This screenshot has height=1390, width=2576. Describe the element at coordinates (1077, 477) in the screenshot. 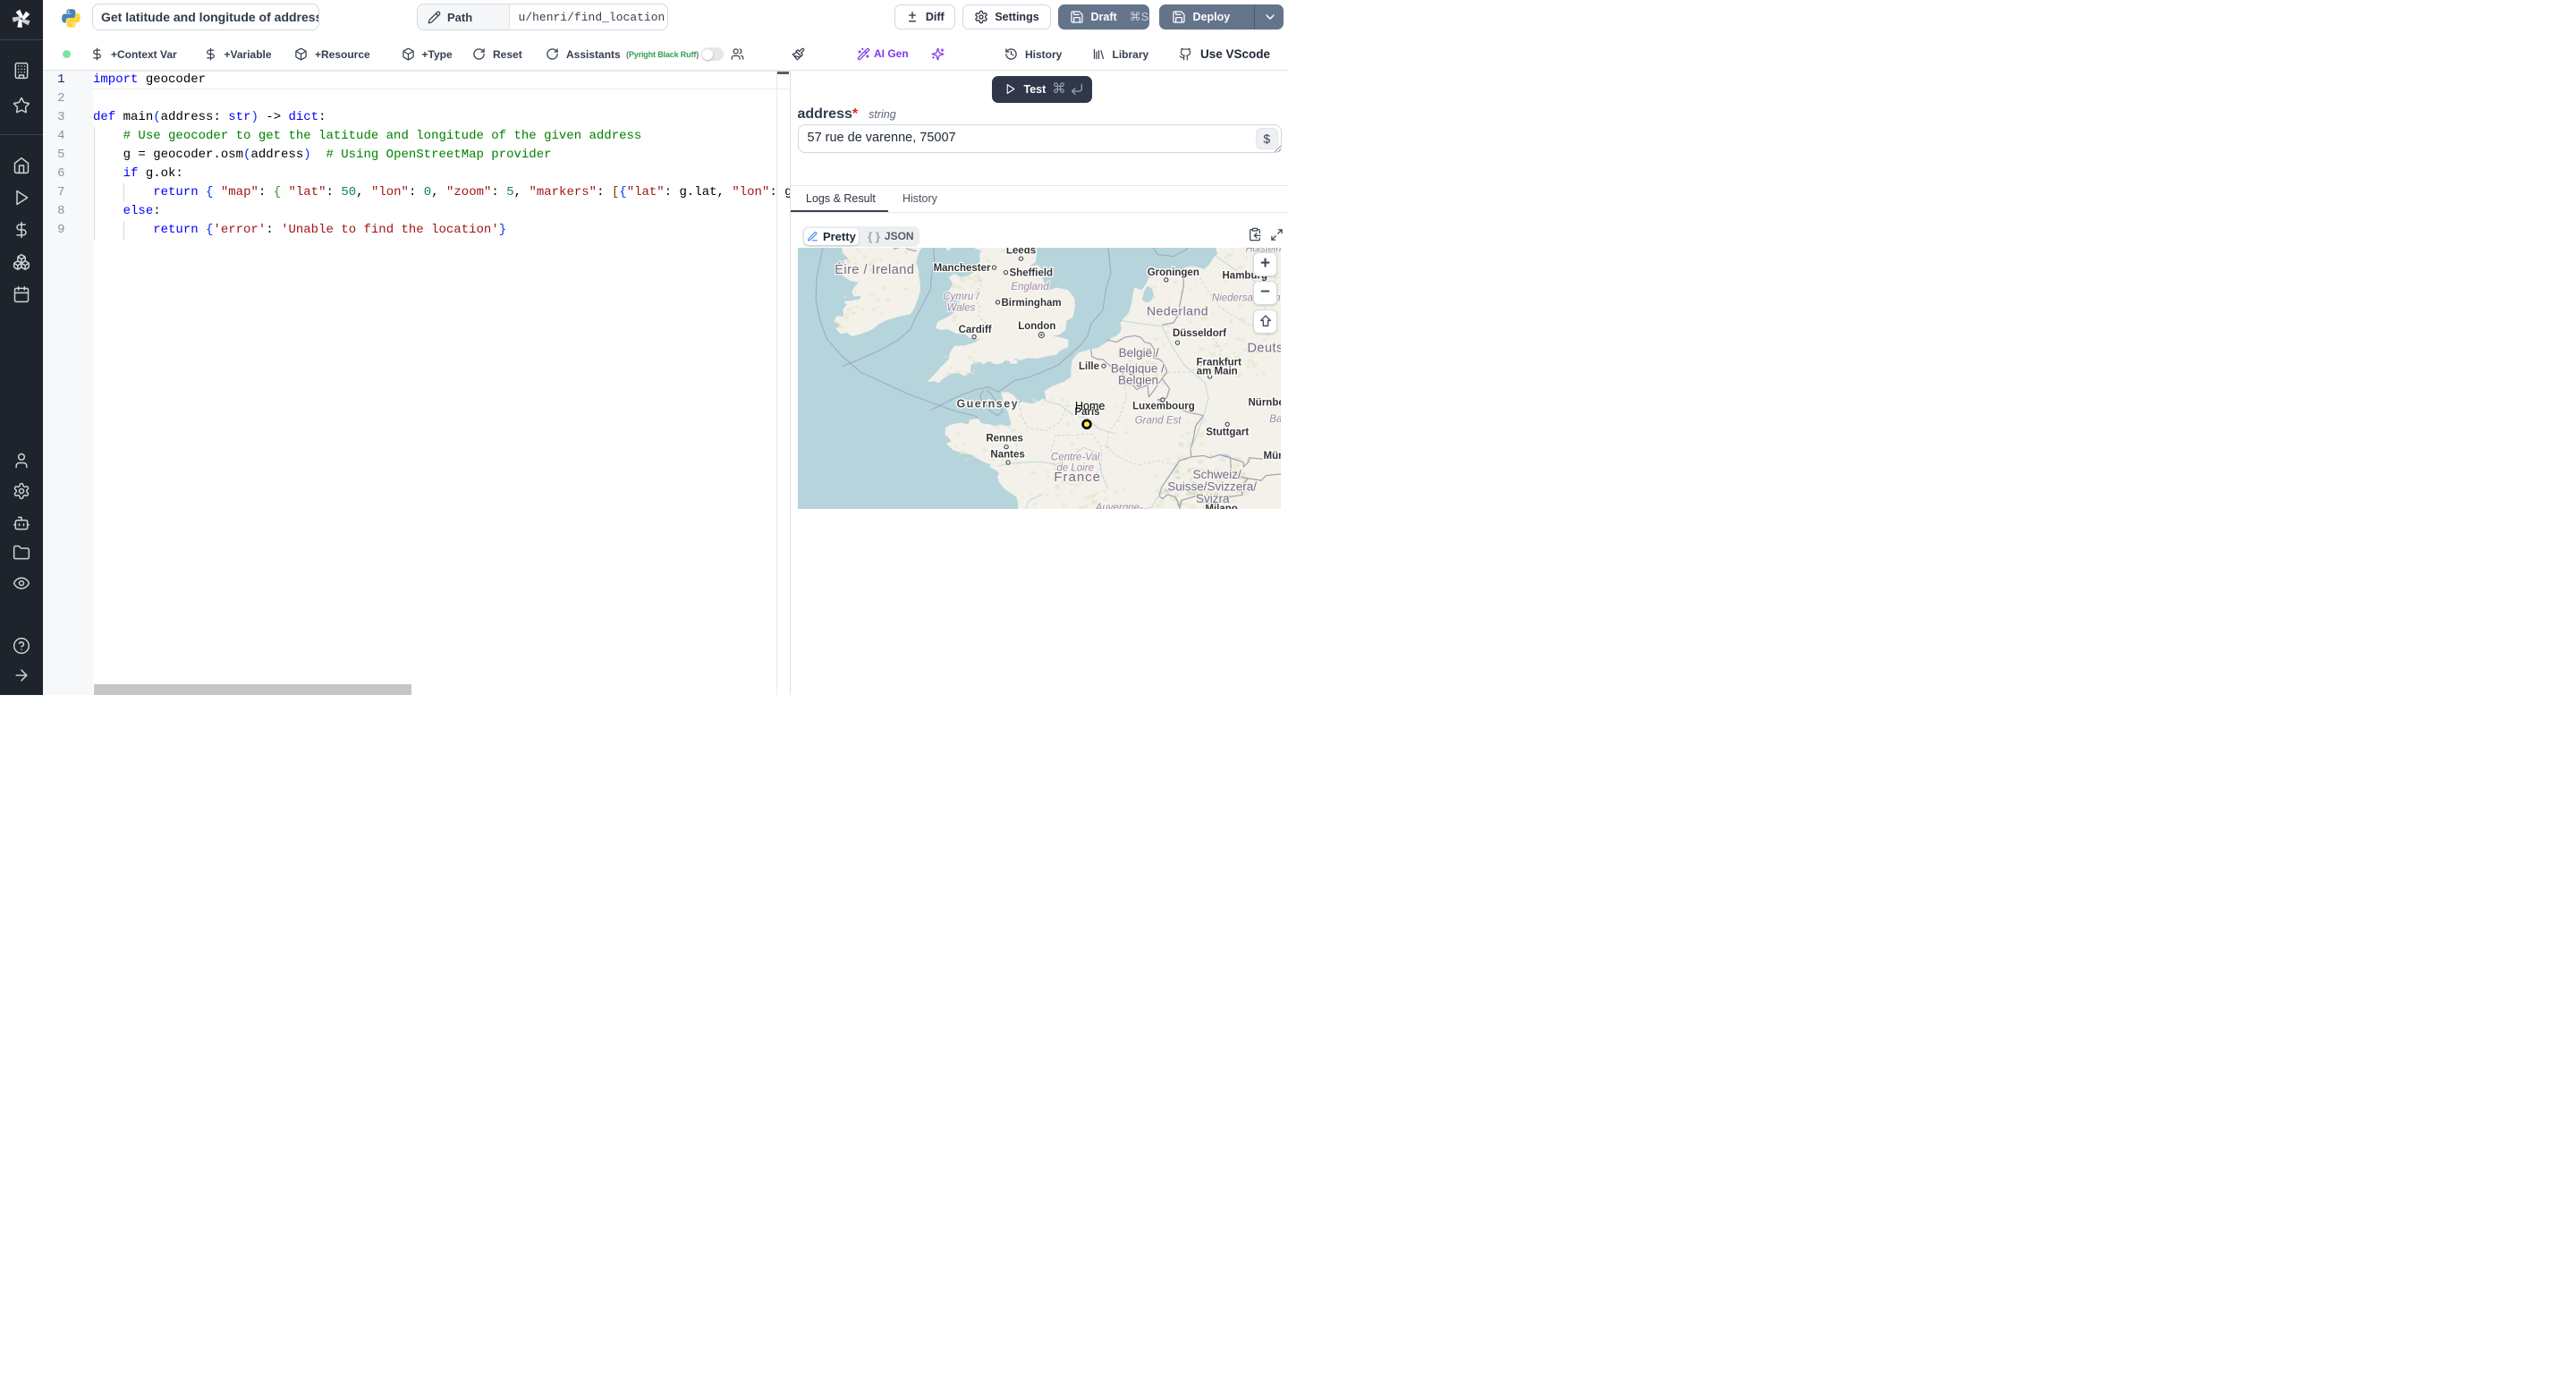

I see `svg-text: France` at that location.